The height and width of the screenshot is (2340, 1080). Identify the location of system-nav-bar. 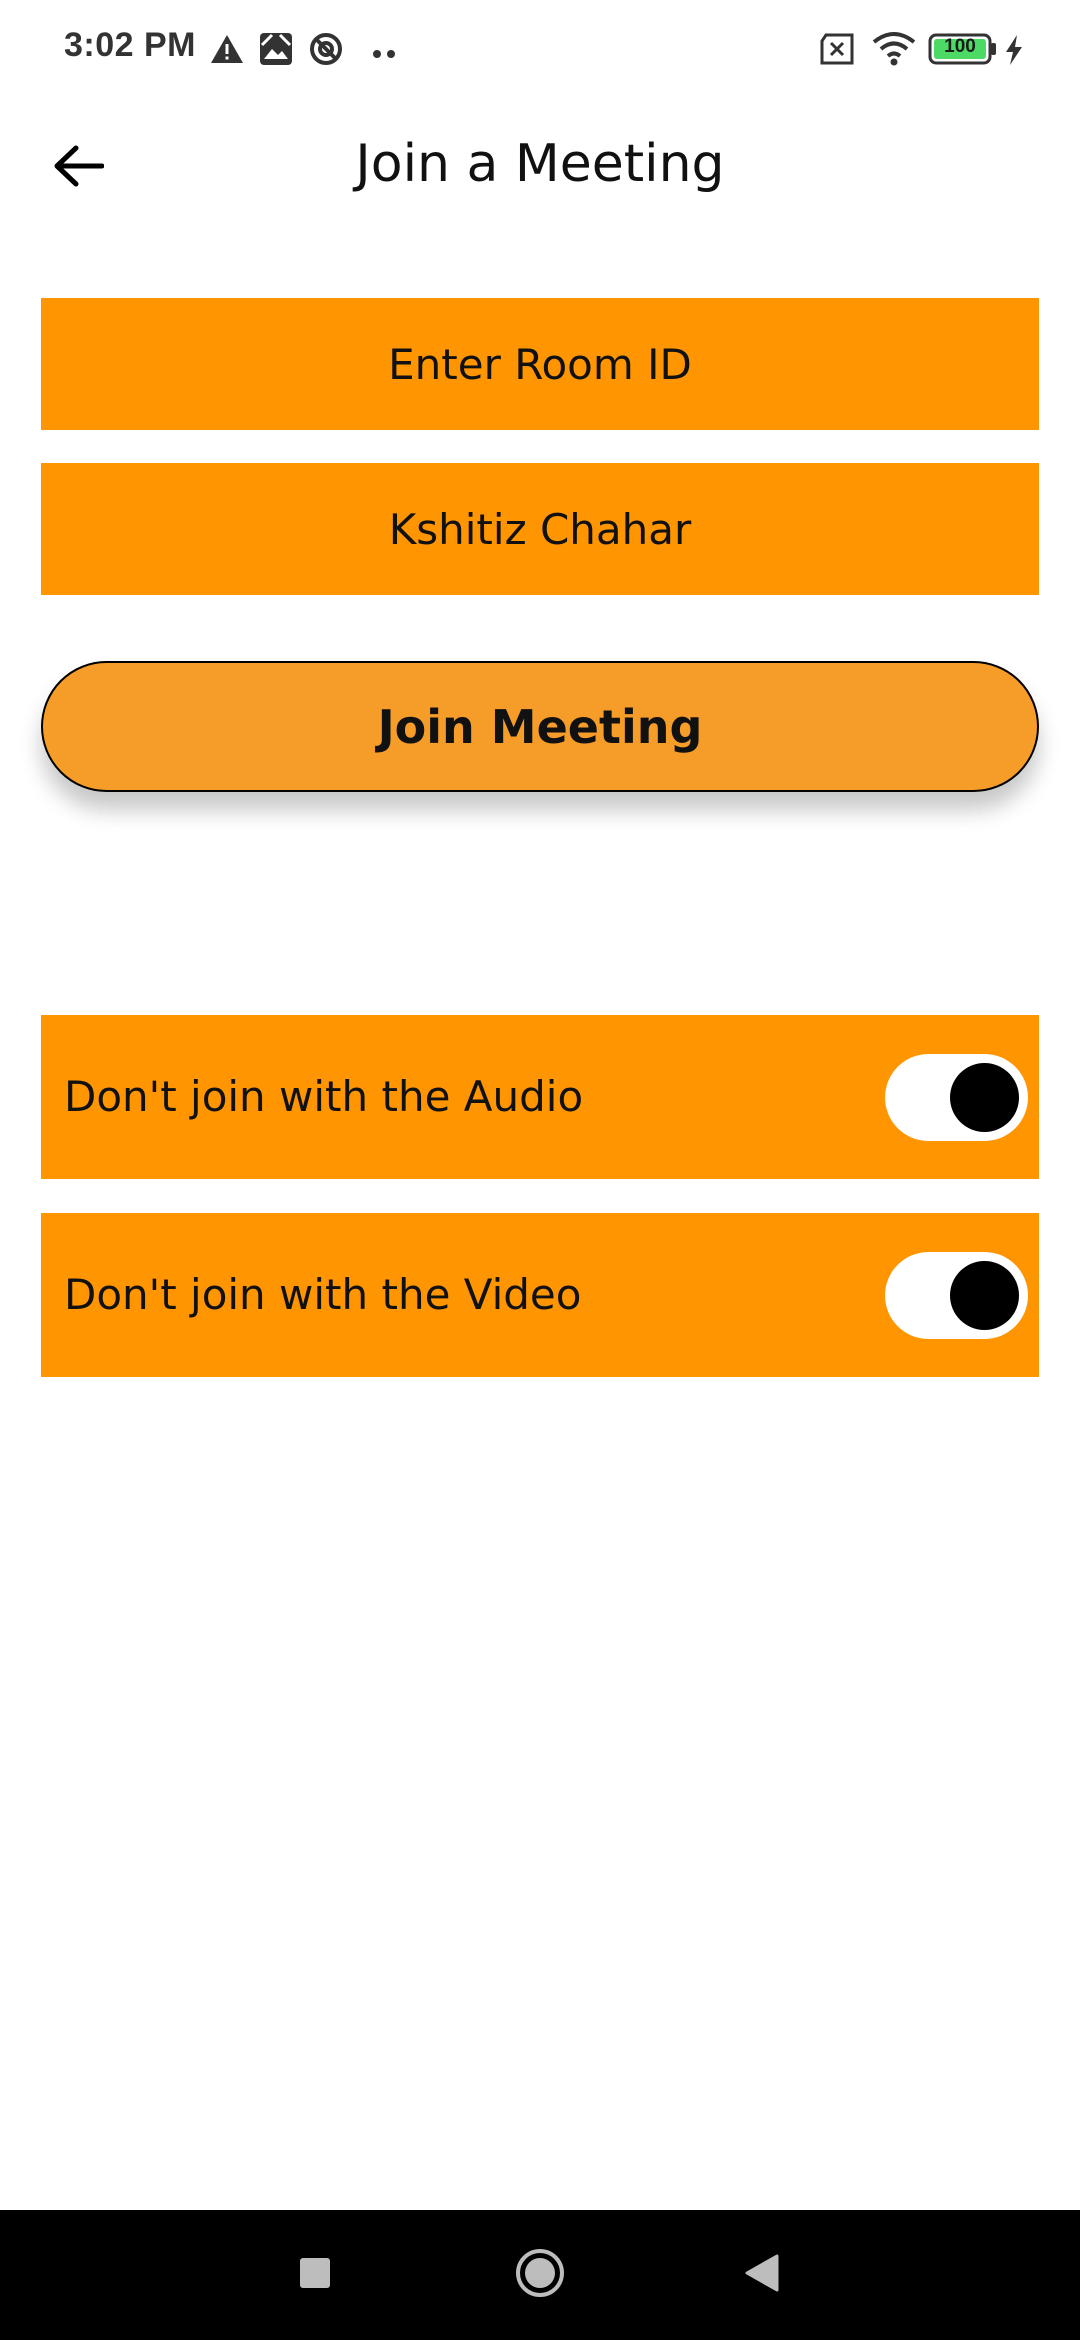
(540, 2275).